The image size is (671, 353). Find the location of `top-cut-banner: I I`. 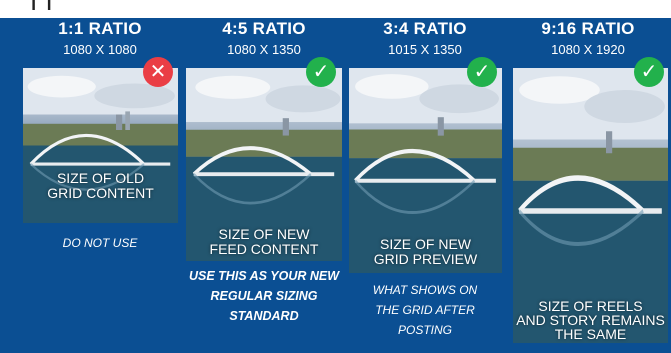

top-cut-banner: I I is located at coordinates (335, 9).